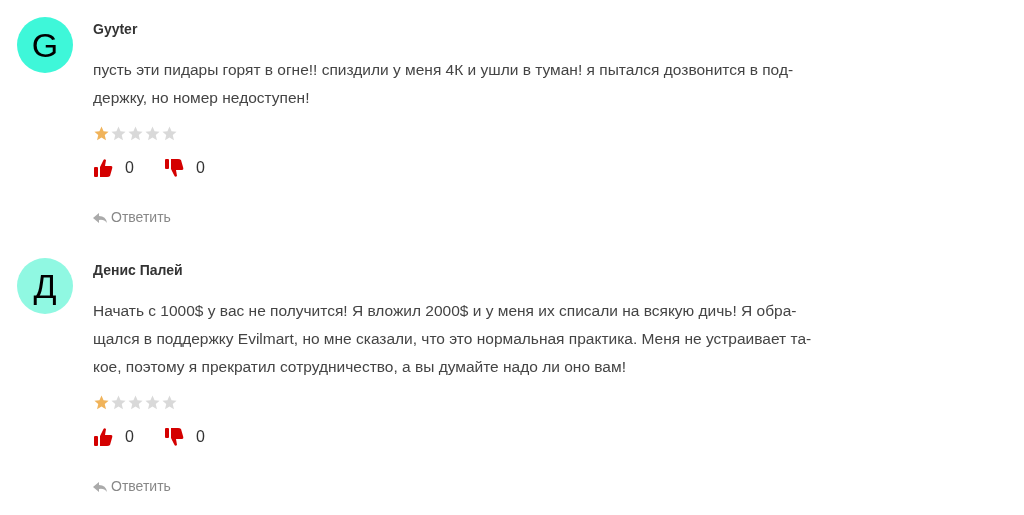 The image size is (1024, 515). What do you see at coordinates (443, 84) in the screenshot?
I see `review-text: пусть эти пидары горят в огне!! спиздили у меня 4К и ушли в туман! я пытался дозвонится в под- держку, но номер недоступен!` at bounding box center [443, 84].